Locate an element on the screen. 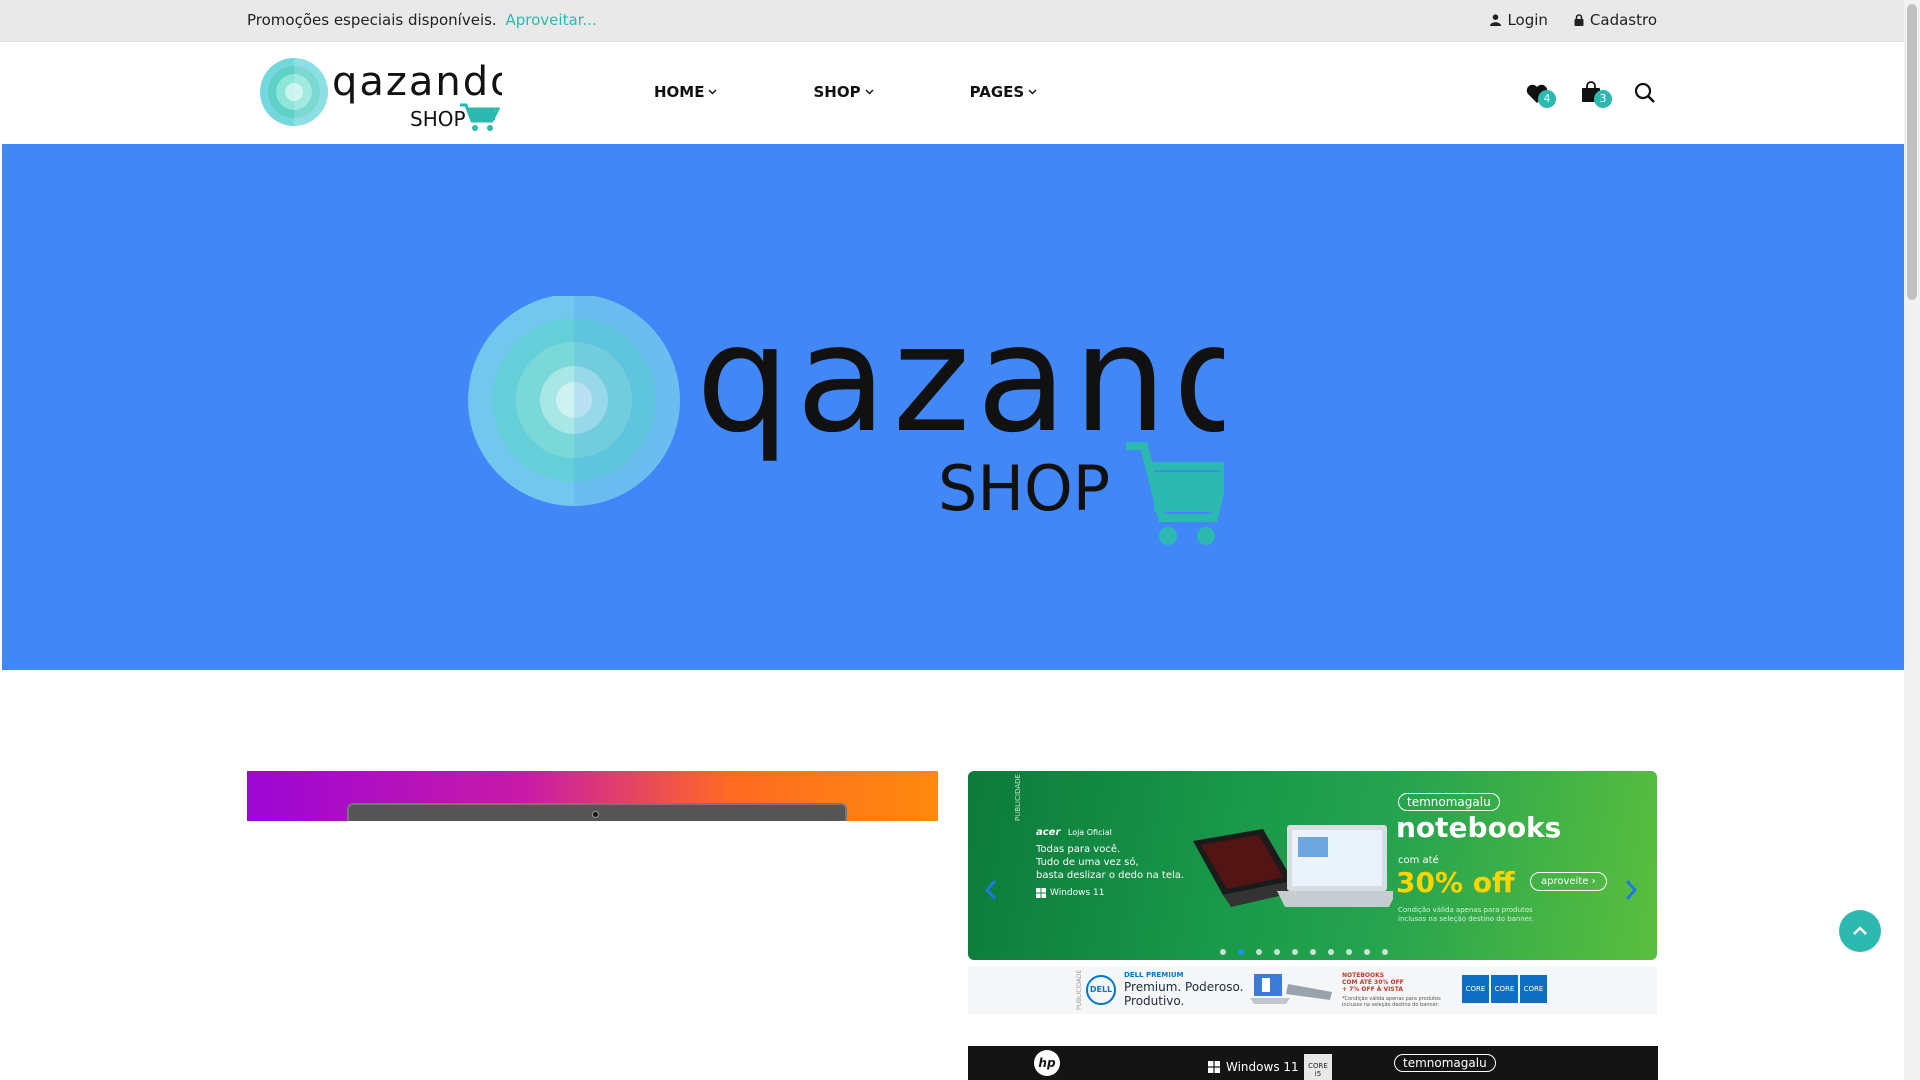 The image size is (1920, 1080). signup-link: Cadastro is located at coordinates (1615, 20).